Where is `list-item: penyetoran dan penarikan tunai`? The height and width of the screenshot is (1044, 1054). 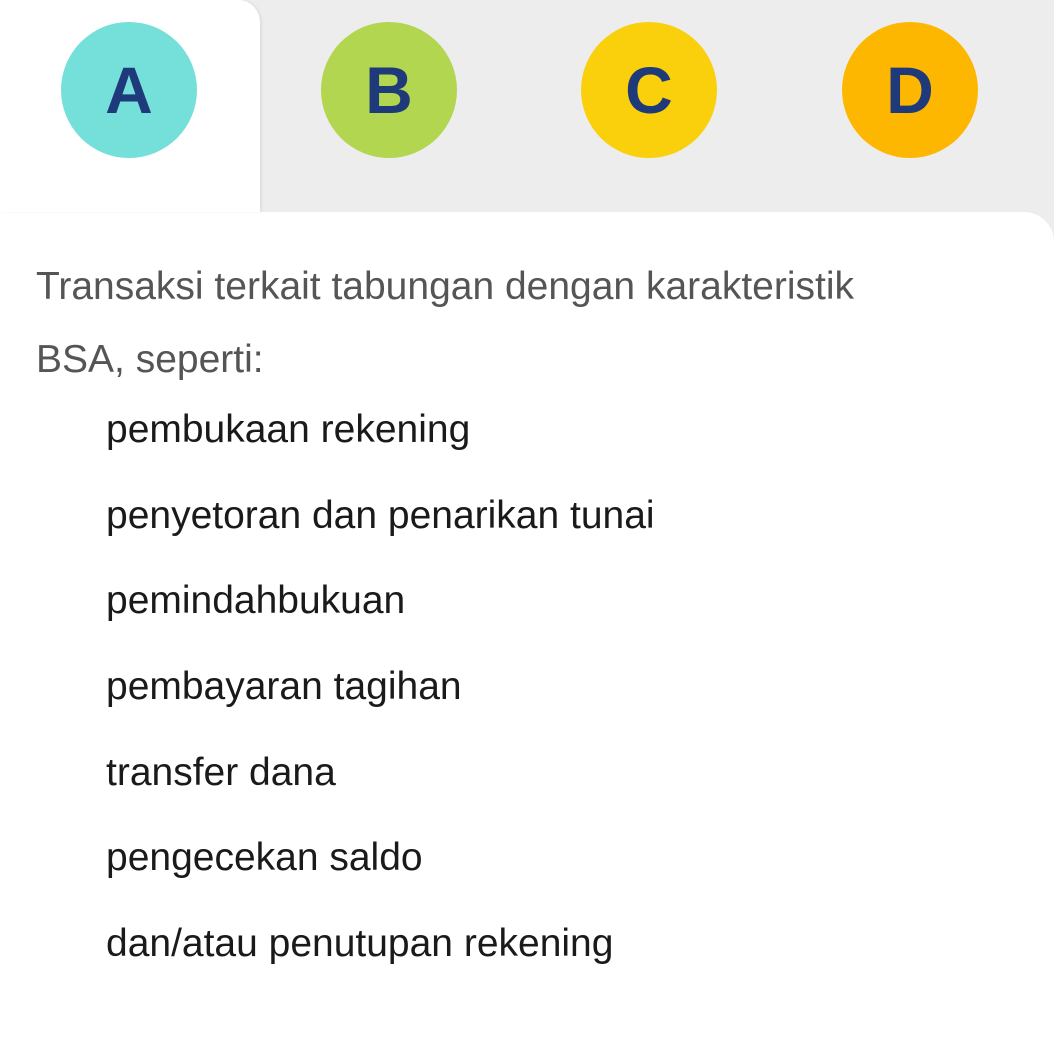
list-item: penyetoran dan penarikan tunai is located at coordinates (380, 515).